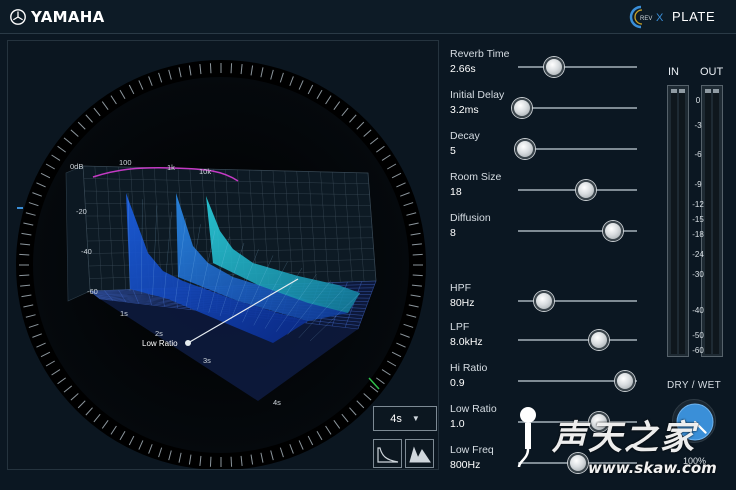  Describe the element at coordinates (68, 17) in the screenshot. I see `brand-name: YAMAHA` at that location.